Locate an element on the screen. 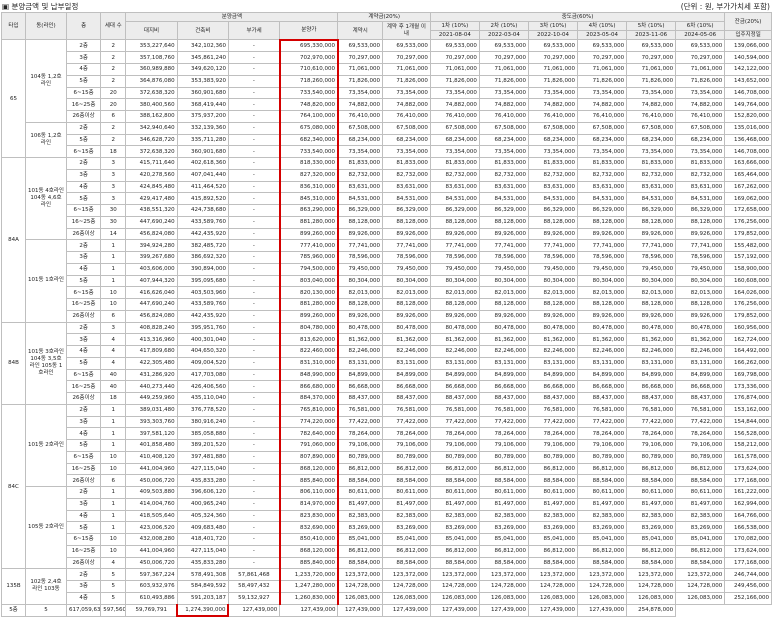  land-cell: 360,989,880 is located at coordinates (151, 69).